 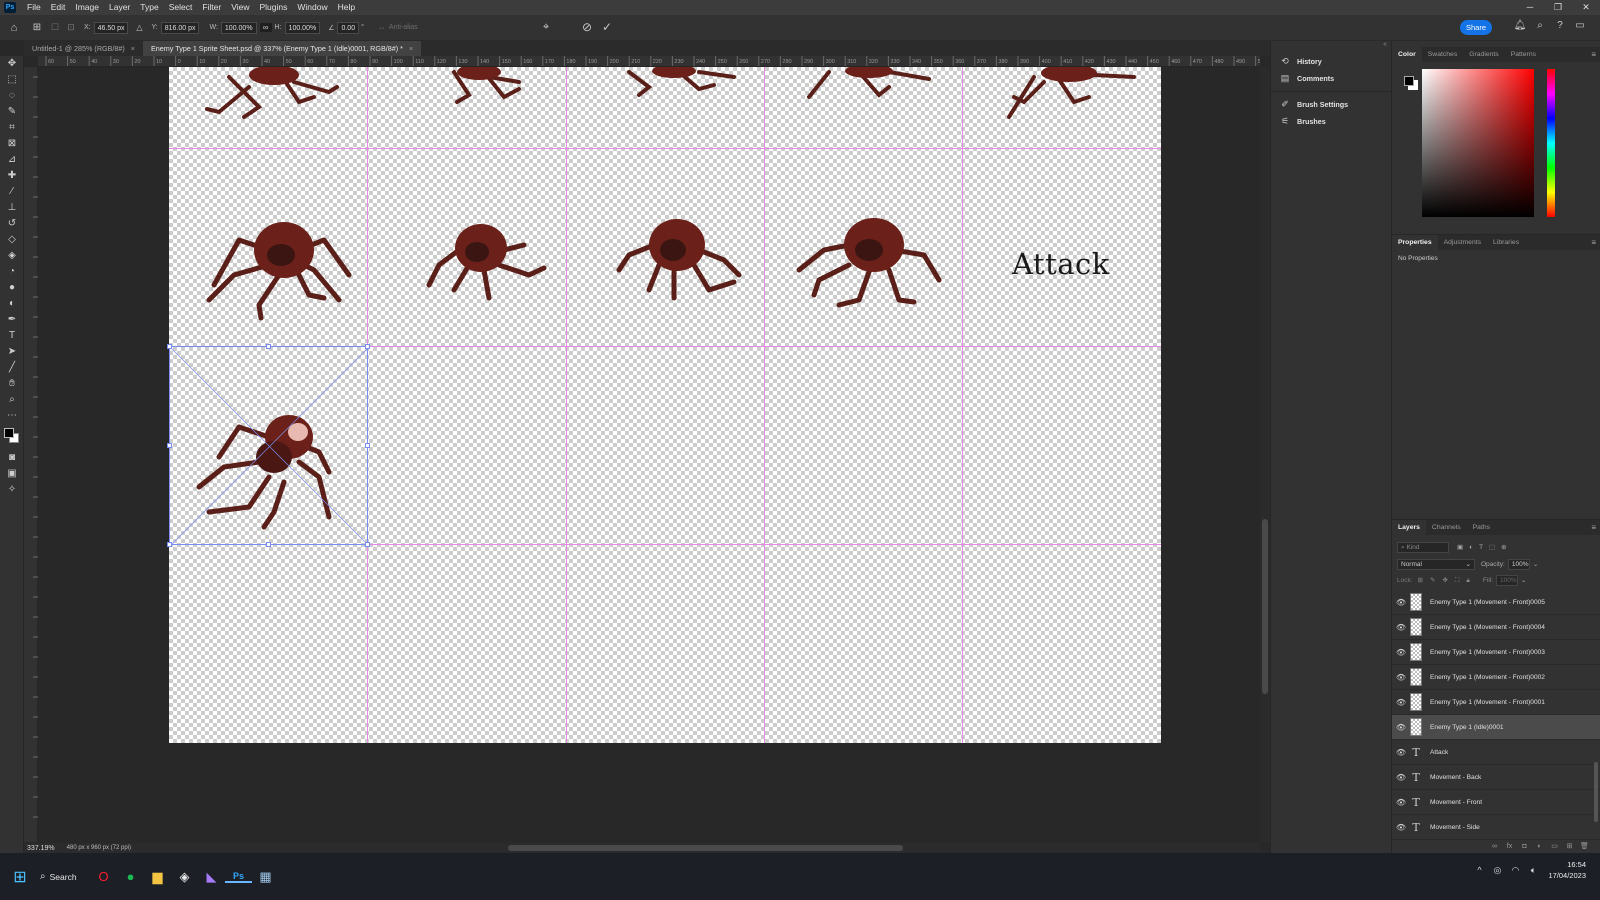 I want to click on help-icon: ?, so click(x=1560, y=25).